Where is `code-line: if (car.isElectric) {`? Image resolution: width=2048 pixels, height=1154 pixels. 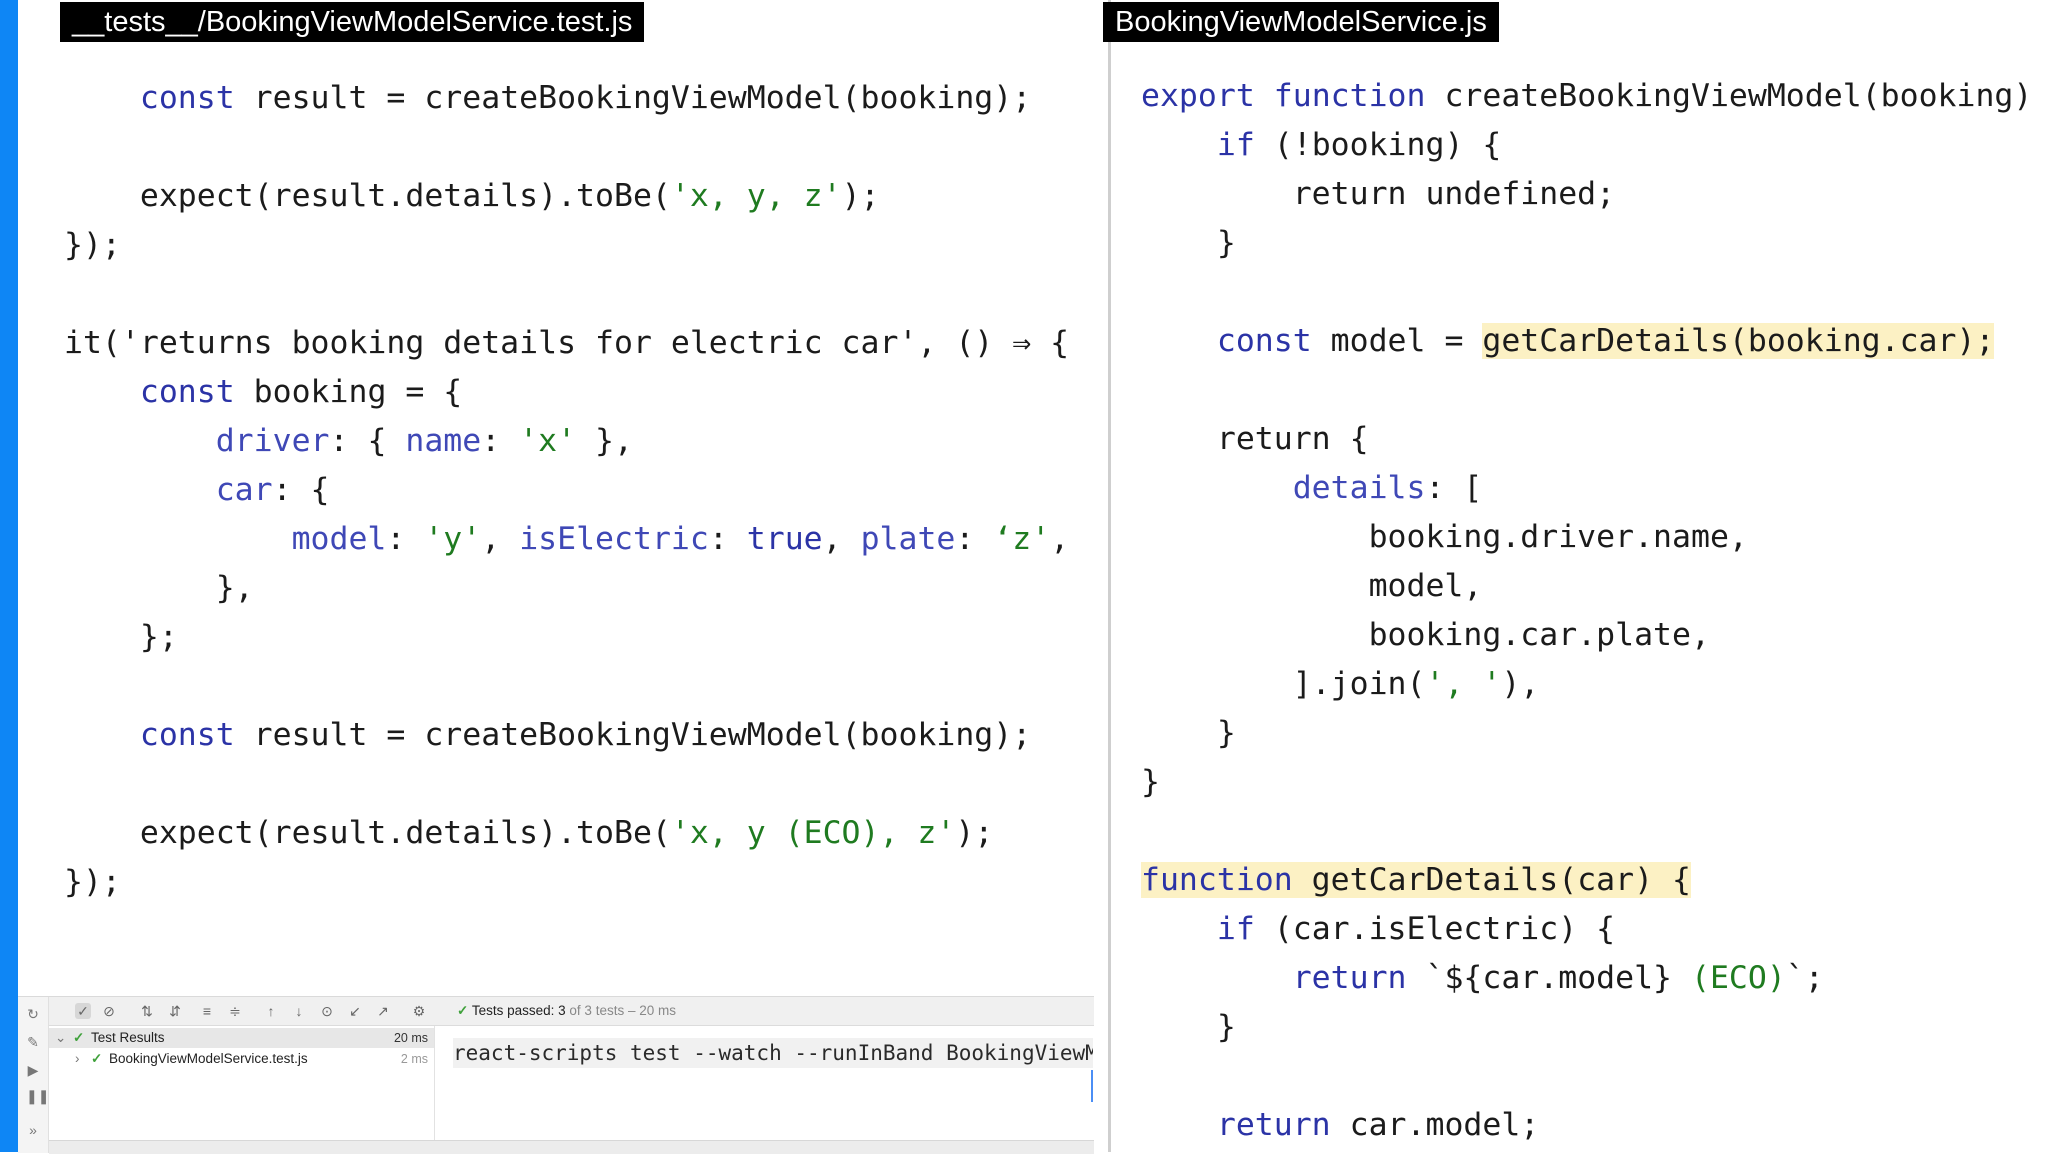 code-line: if (car.isElectric) { is located at coordinates (1594, 929).